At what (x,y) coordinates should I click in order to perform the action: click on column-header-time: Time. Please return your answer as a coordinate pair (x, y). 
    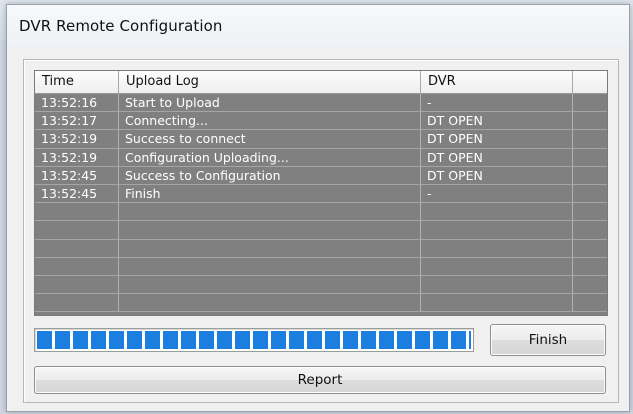
    Looking at the image, I should click on (77, 82).